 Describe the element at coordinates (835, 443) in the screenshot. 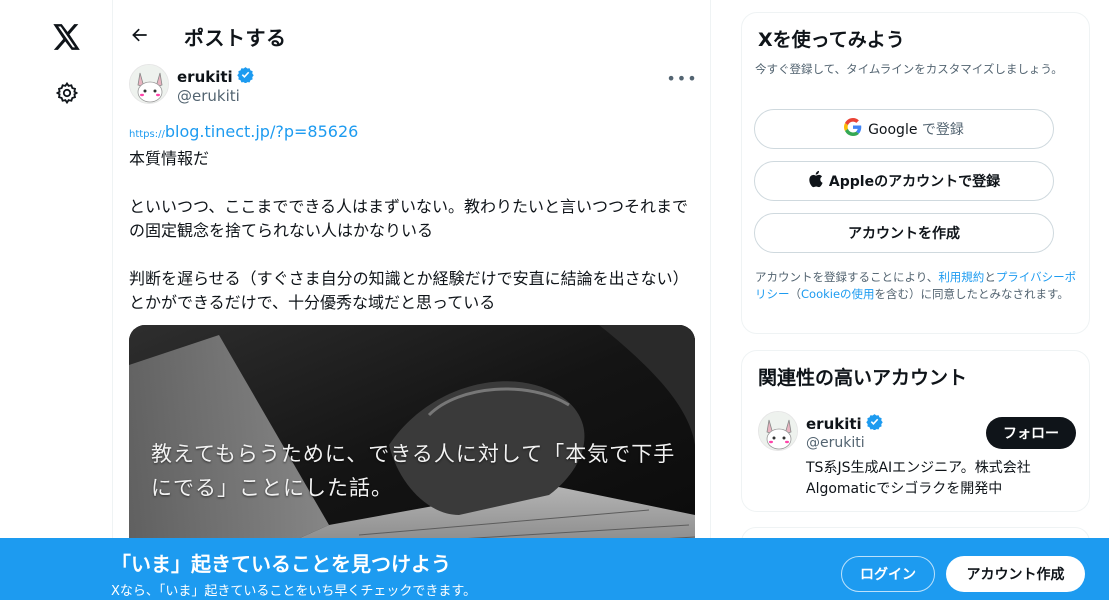

I see `related-account-handle: @erukiti` at that location.